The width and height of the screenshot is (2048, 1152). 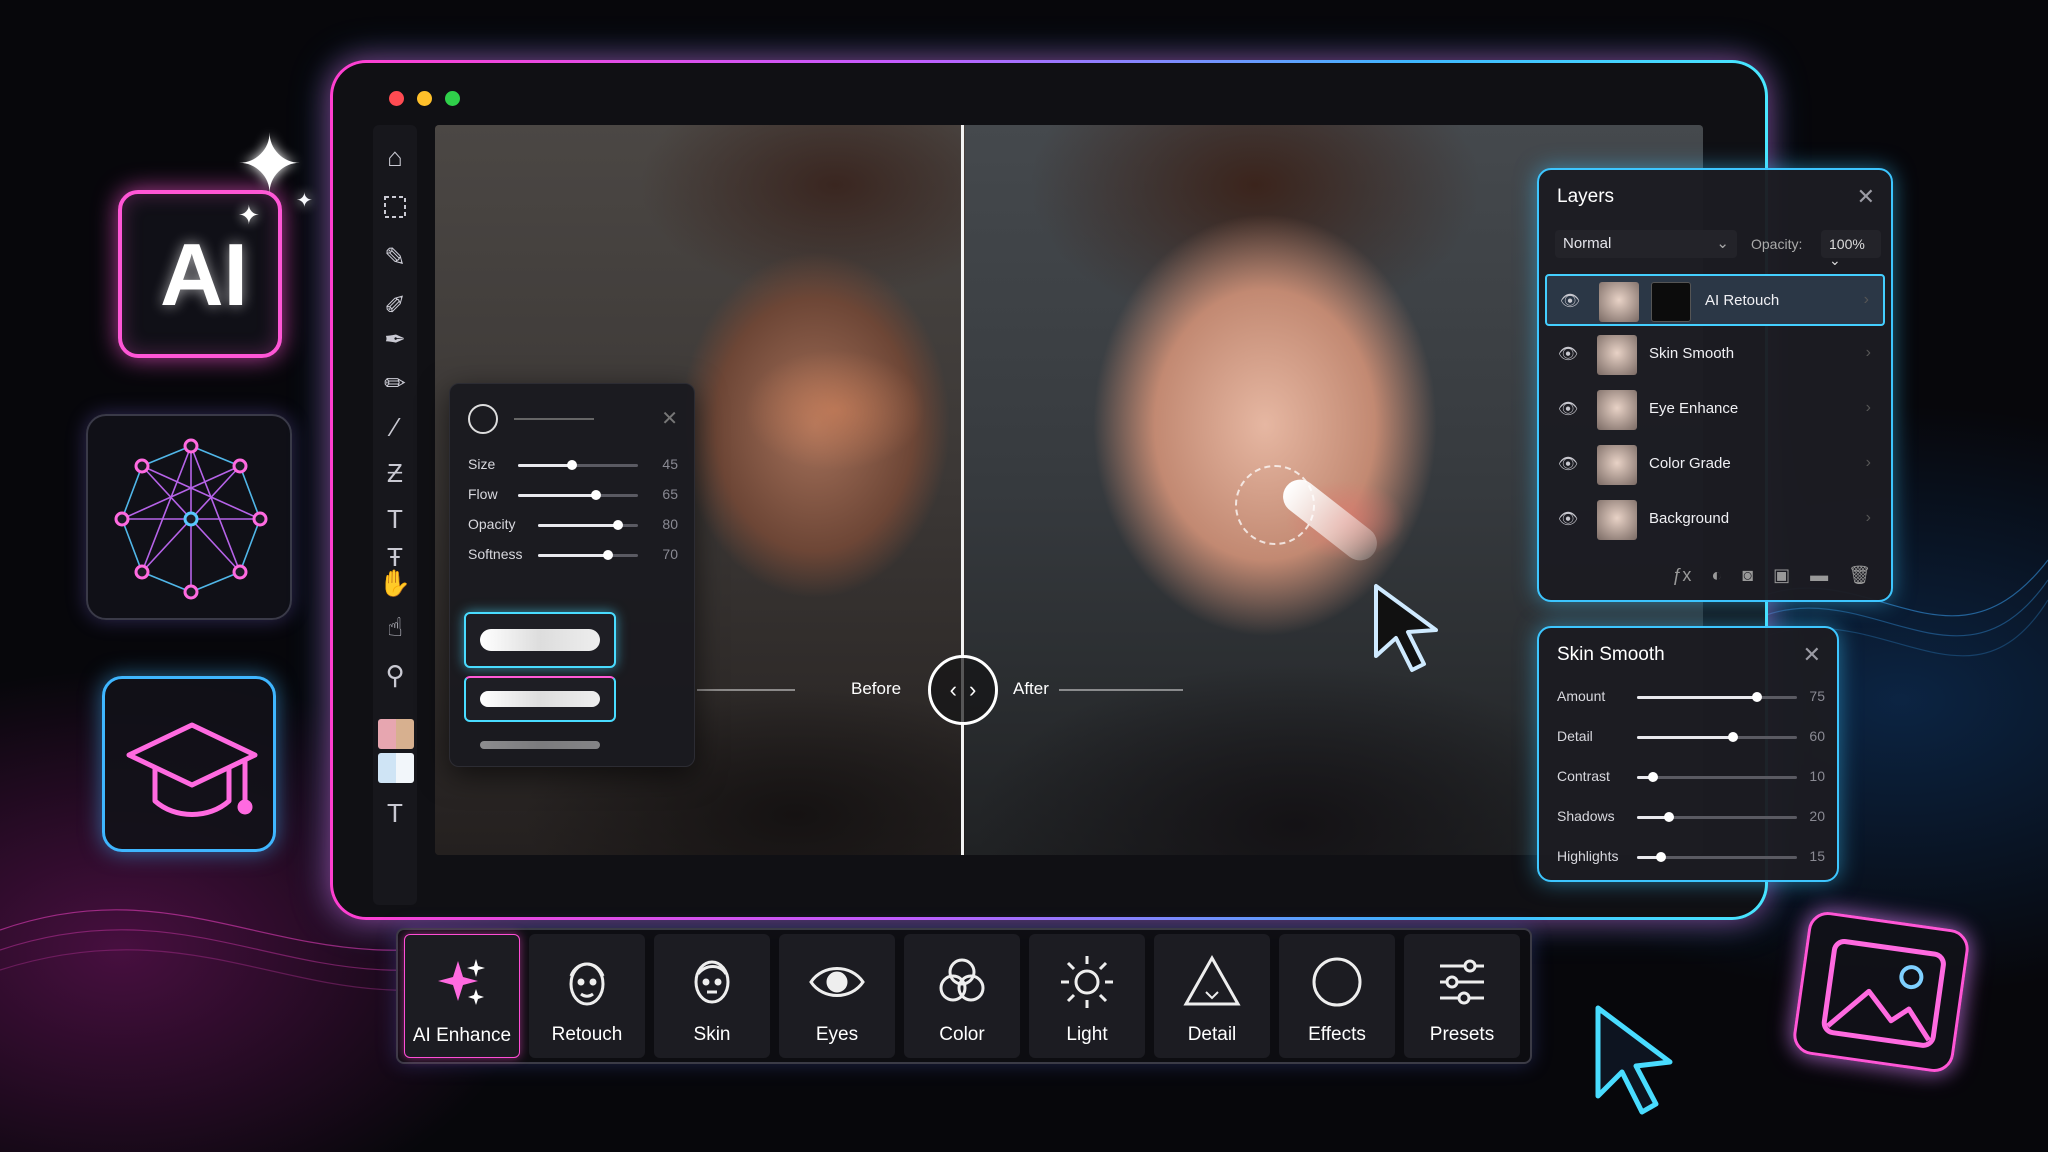 What do you see at coordinates (1851, 249) in the screenshot?
I see `opacity-input: 100% ⌄` at bounding box center [1851, 249].